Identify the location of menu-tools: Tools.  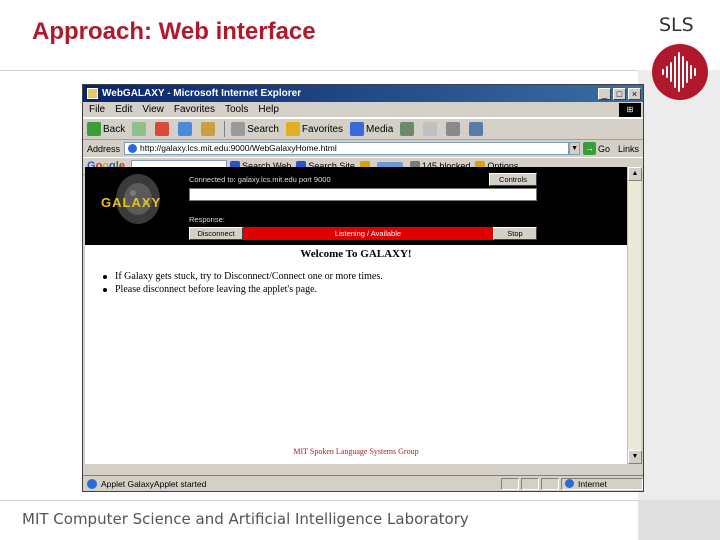
(236, 109).